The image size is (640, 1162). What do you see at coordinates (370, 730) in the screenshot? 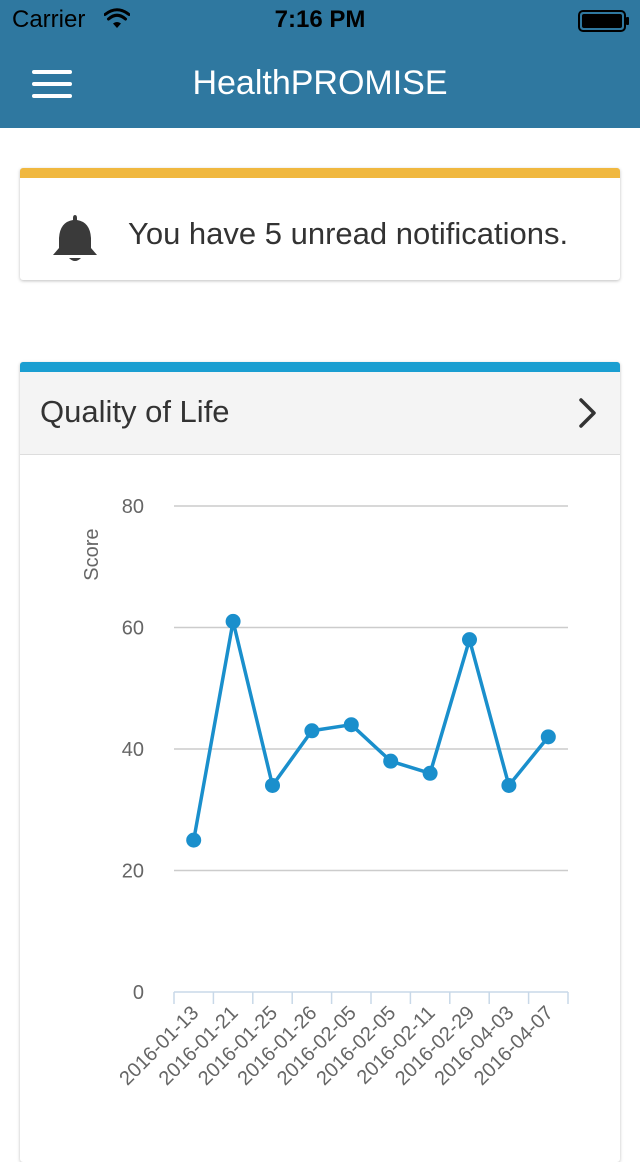
I see `series-line` at bounding box center [370, 730].